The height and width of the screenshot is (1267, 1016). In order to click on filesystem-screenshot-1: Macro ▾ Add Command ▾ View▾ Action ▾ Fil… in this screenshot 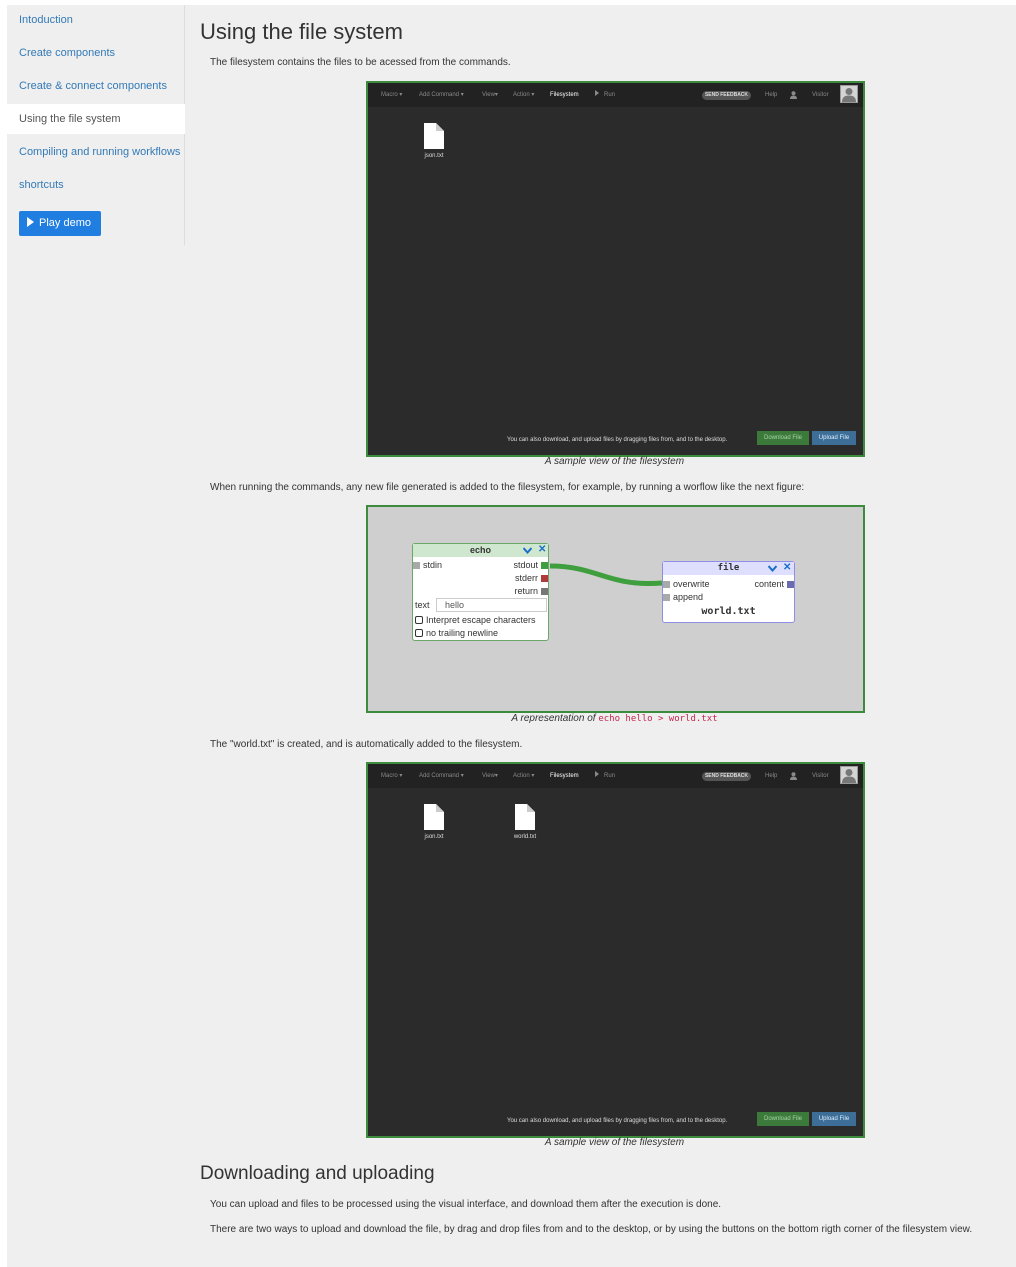, I will do `click(615, 269)`.